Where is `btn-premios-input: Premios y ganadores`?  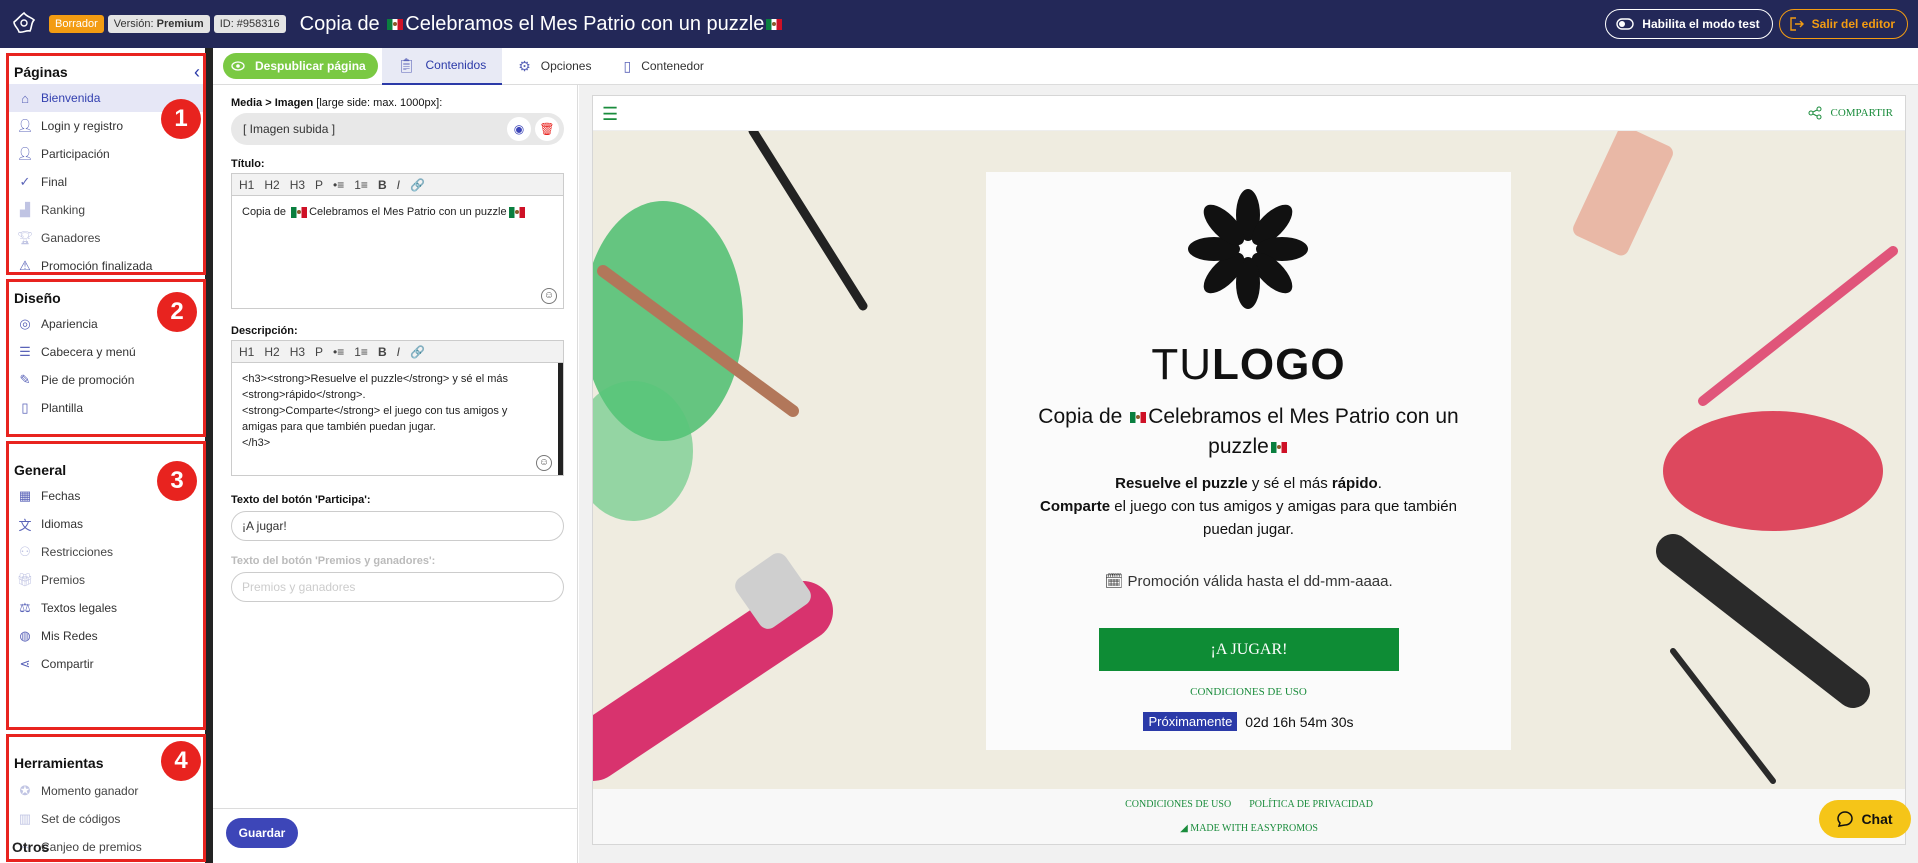 btn-premios-input: Premios y ganadores is located at coordinates (397, 587).